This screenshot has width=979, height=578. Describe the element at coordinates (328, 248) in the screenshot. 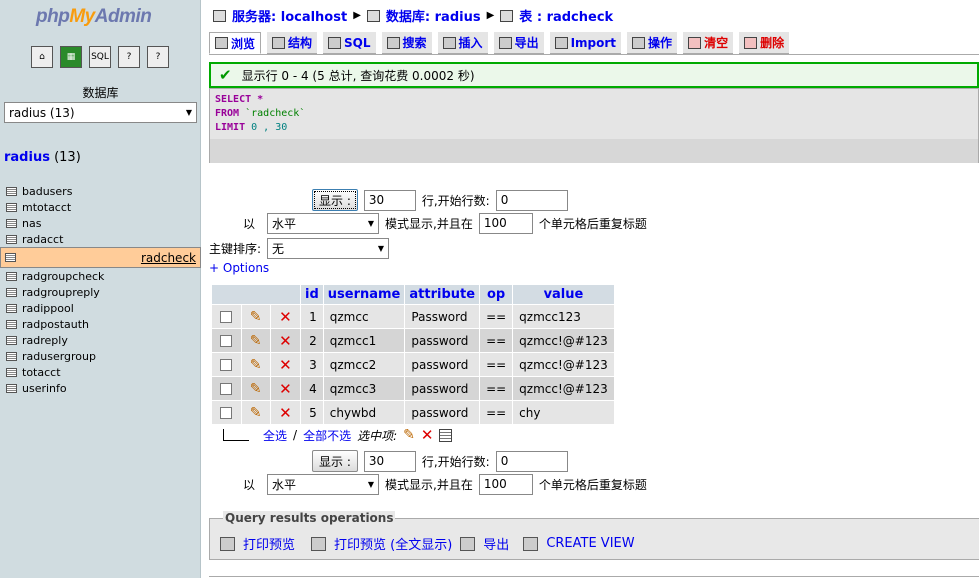

I see `sort-select: 无 ▼` at that location.